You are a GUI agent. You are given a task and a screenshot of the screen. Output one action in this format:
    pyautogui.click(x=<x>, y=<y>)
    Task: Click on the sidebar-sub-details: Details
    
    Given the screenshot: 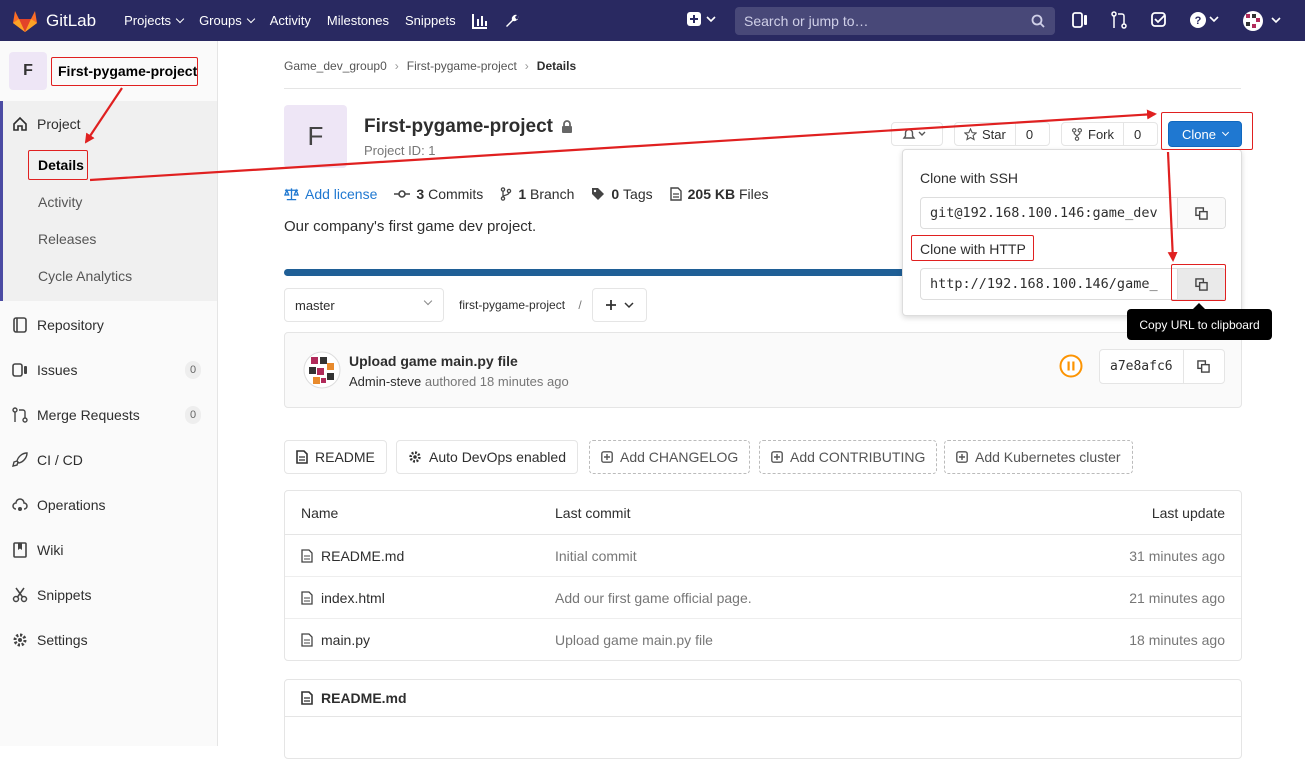 What is the action you would take?
    pyautogui.click(x=61, y=165)
    